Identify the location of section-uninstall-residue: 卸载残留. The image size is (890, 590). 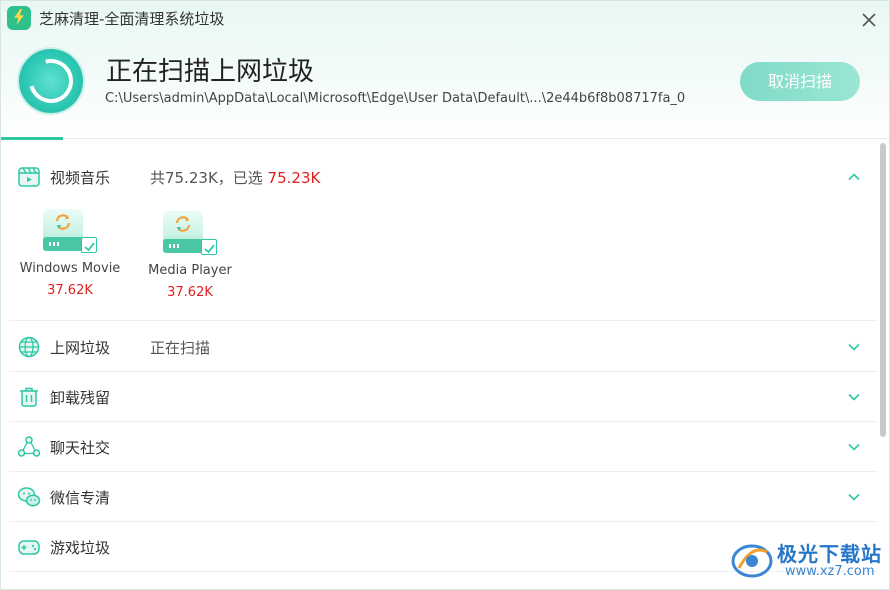
(439, 397).